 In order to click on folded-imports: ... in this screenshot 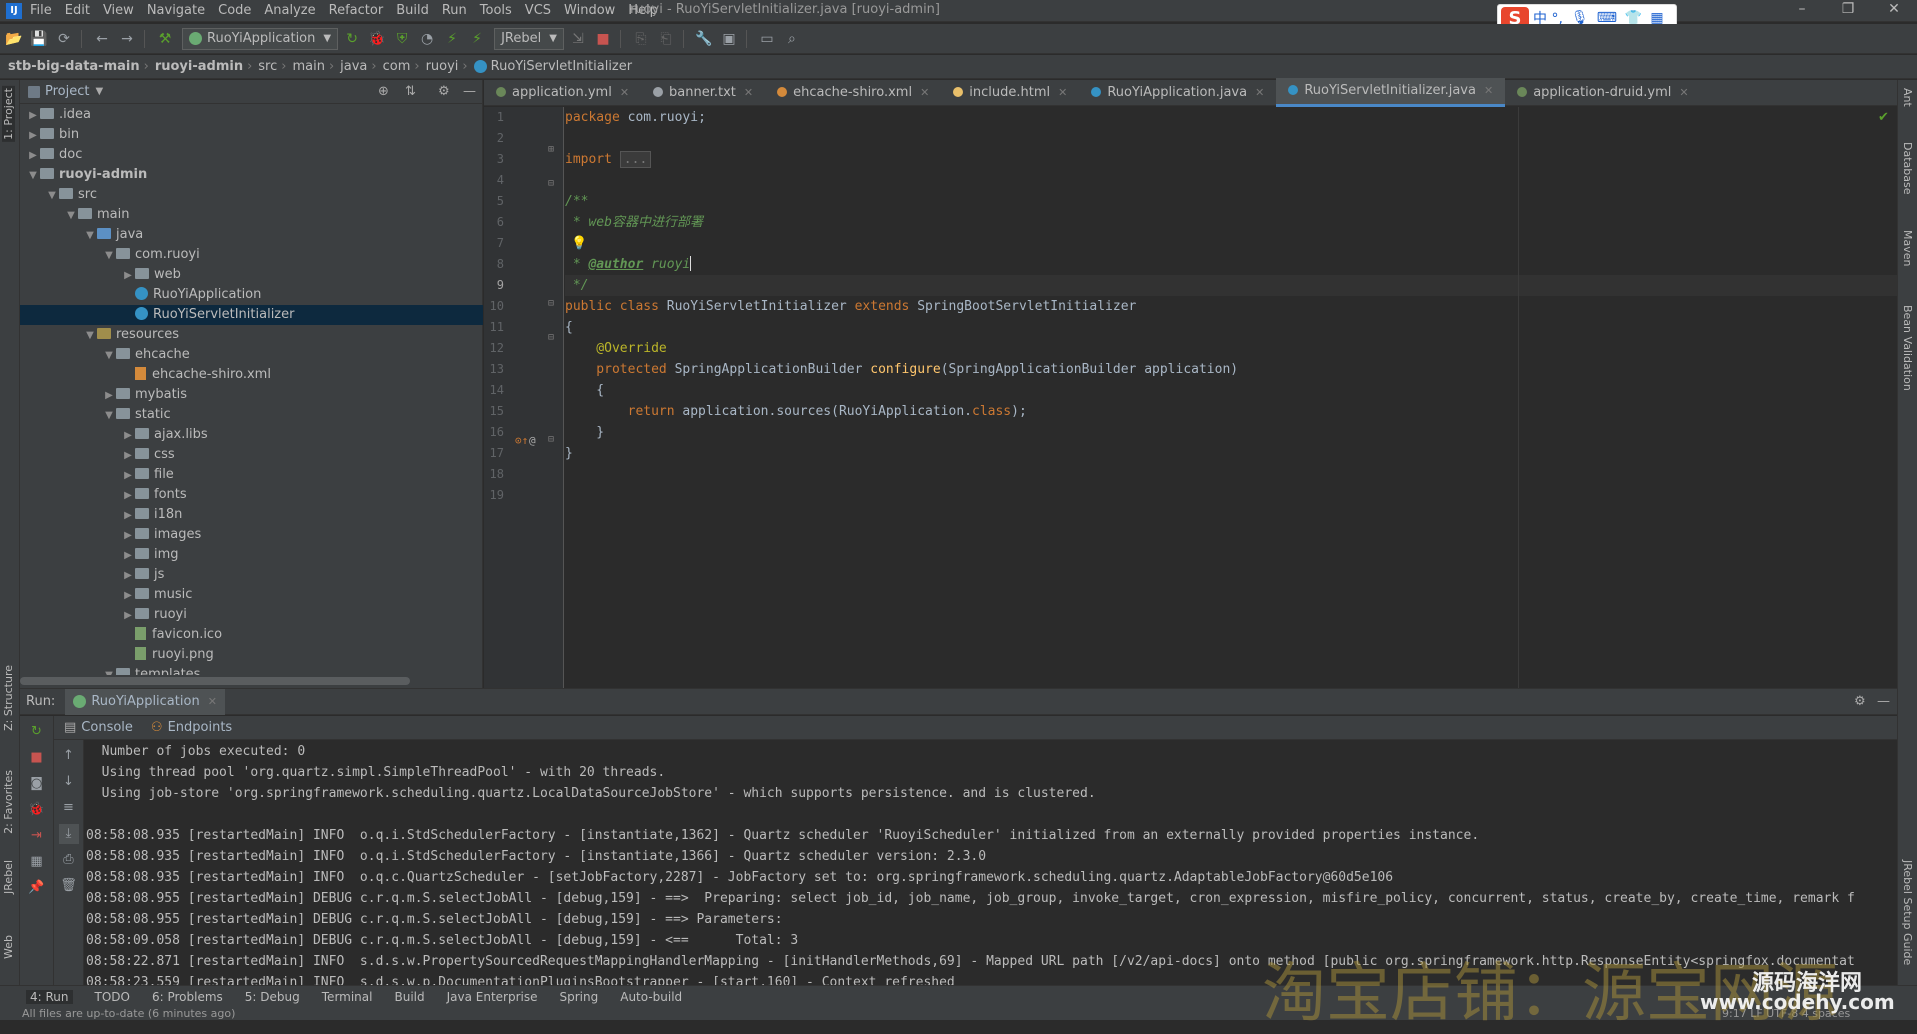, I will do `click(635, 159)`.